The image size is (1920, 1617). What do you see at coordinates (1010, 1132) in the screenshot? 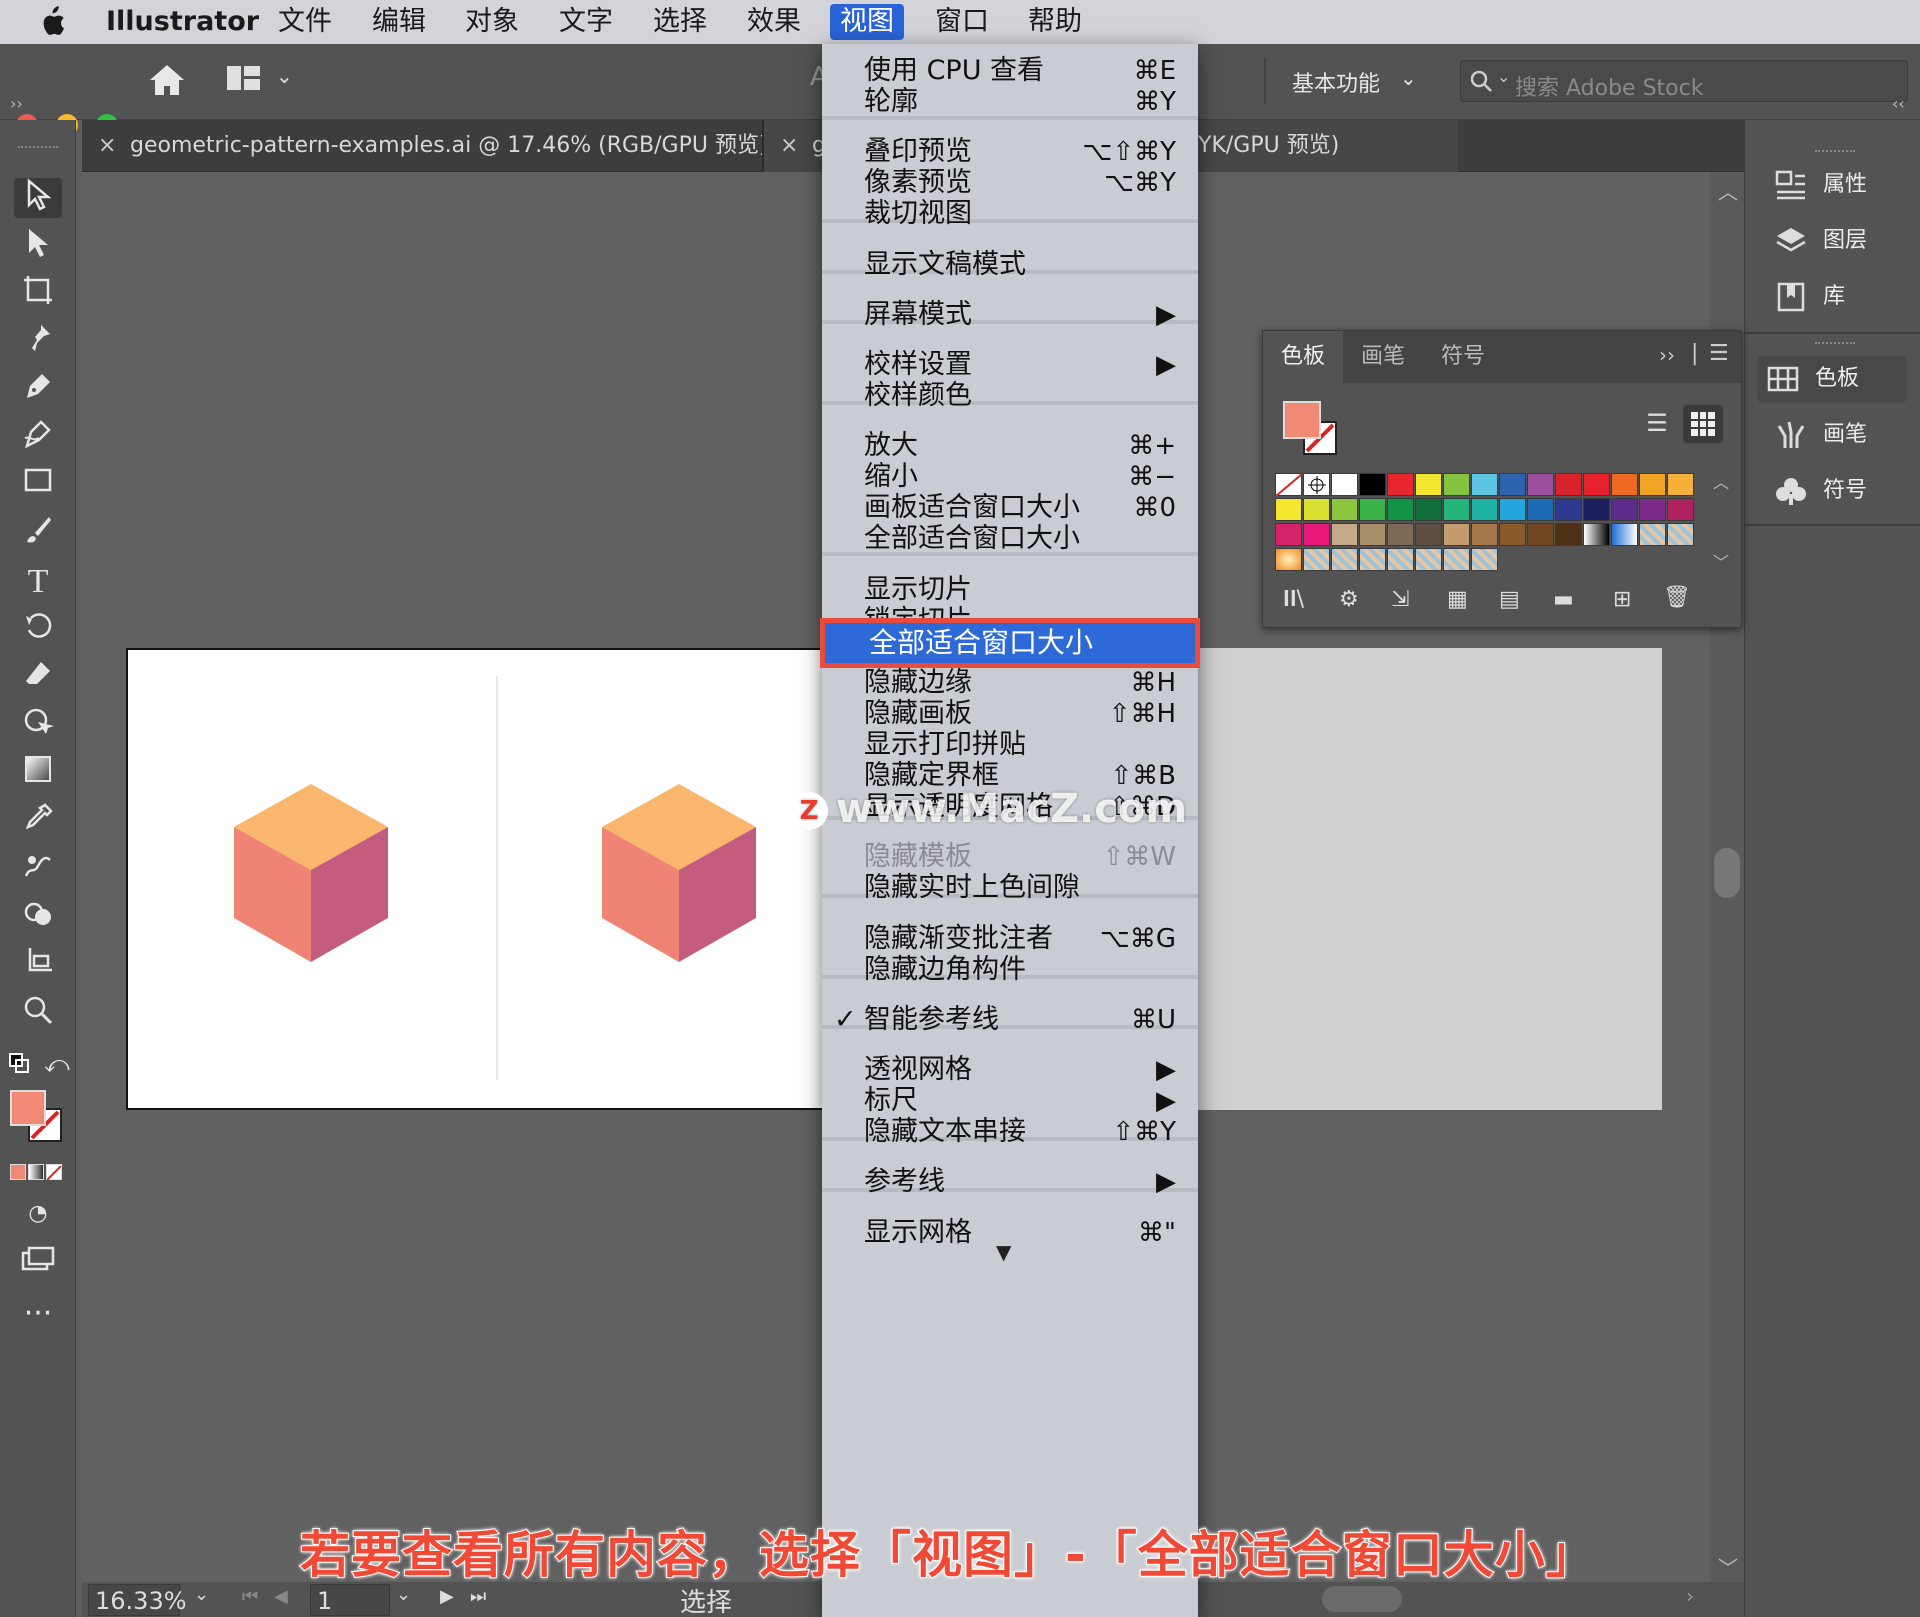
I see `menu-item-hide-text-threads: 隐藏文本串接 ⇧⌘Y` at bounding box center [1010, 1132].